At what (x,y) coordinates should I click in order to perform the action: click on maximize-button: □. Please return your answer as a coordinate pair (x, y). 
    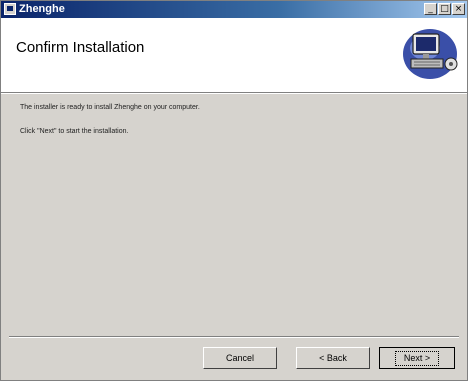
    Looking at the image, I should click on (444, 9).